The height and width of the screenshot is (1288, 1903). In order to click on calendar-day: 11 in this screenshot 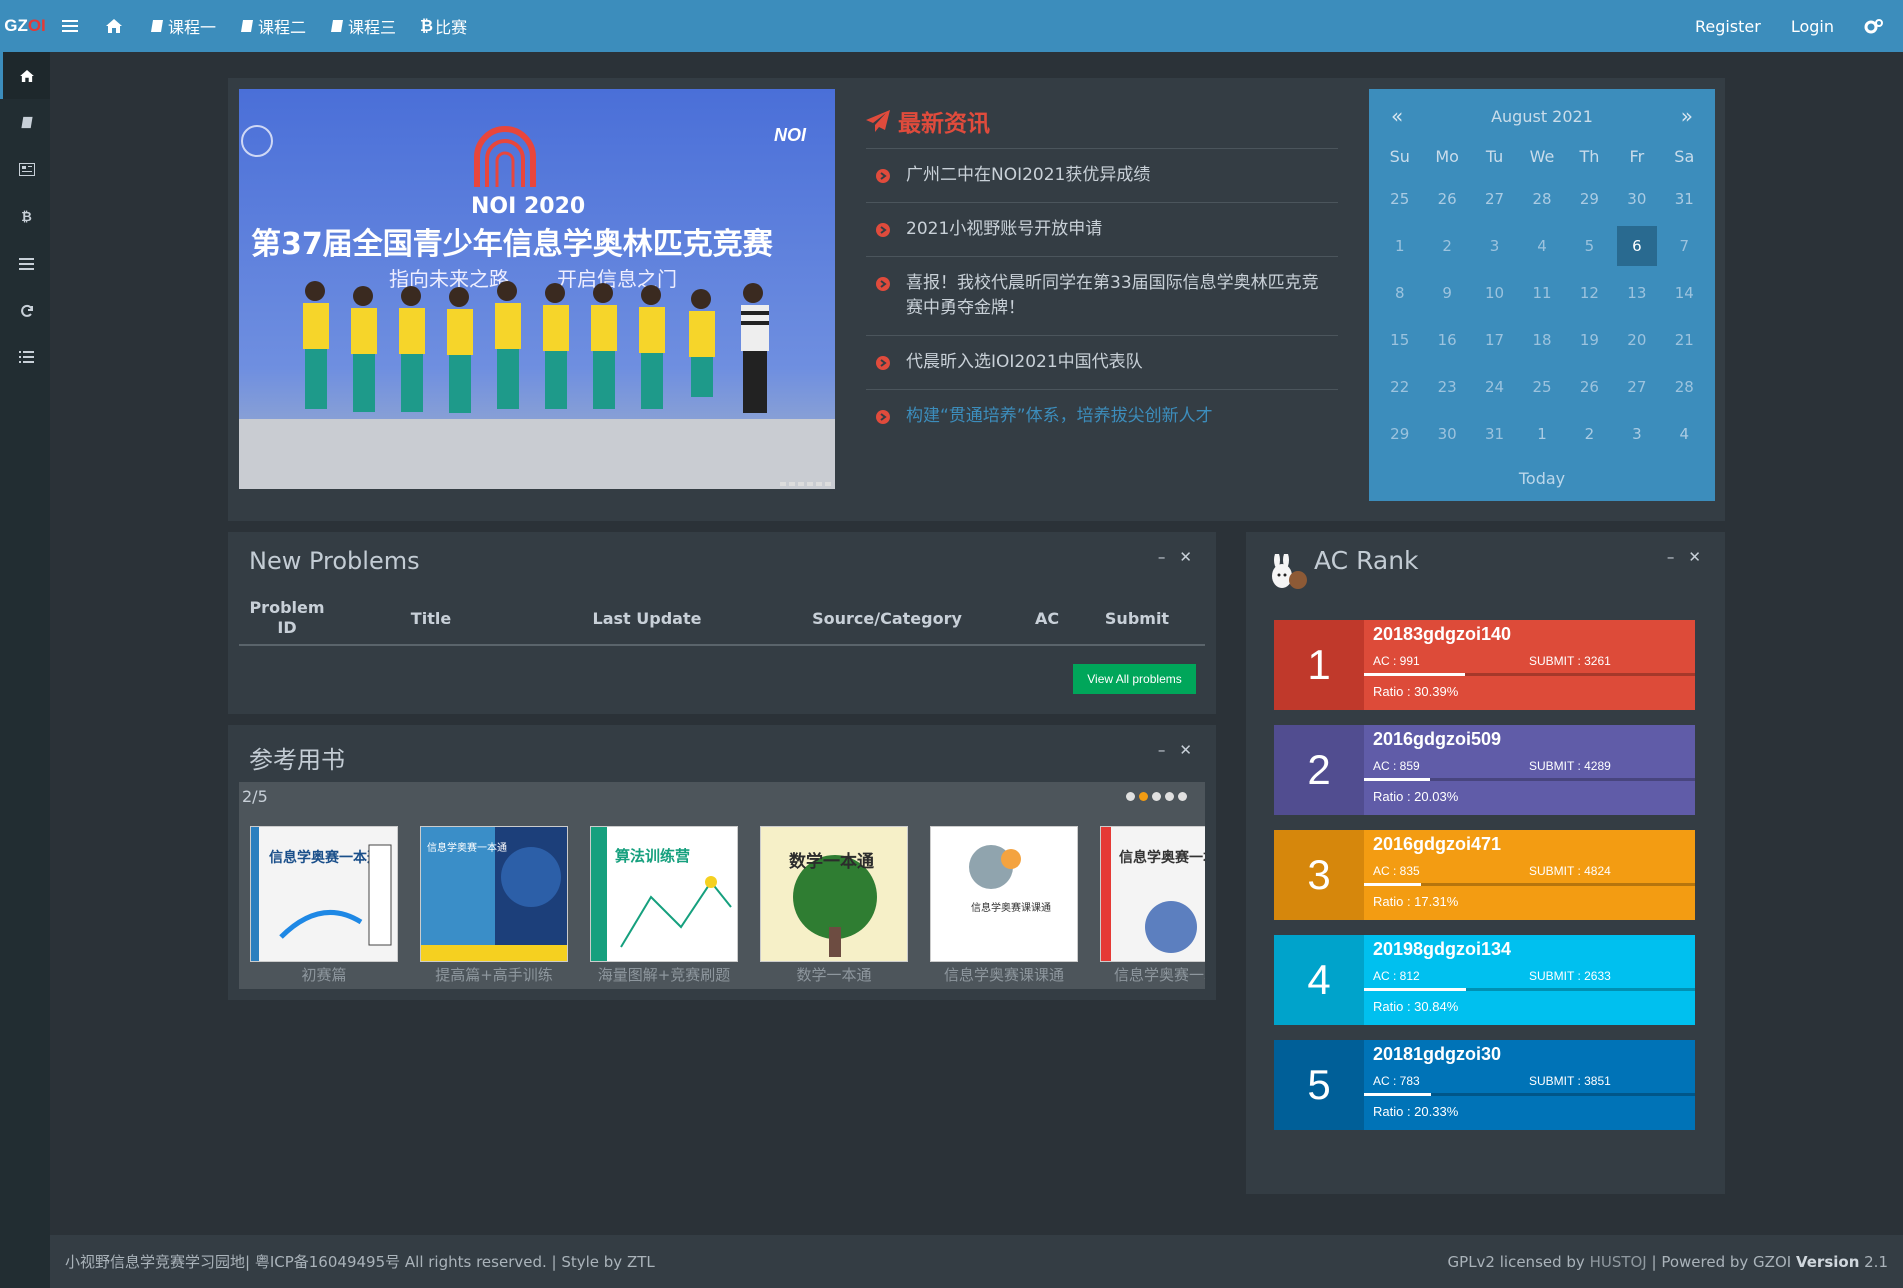, I will do `click(1541, 292)`.